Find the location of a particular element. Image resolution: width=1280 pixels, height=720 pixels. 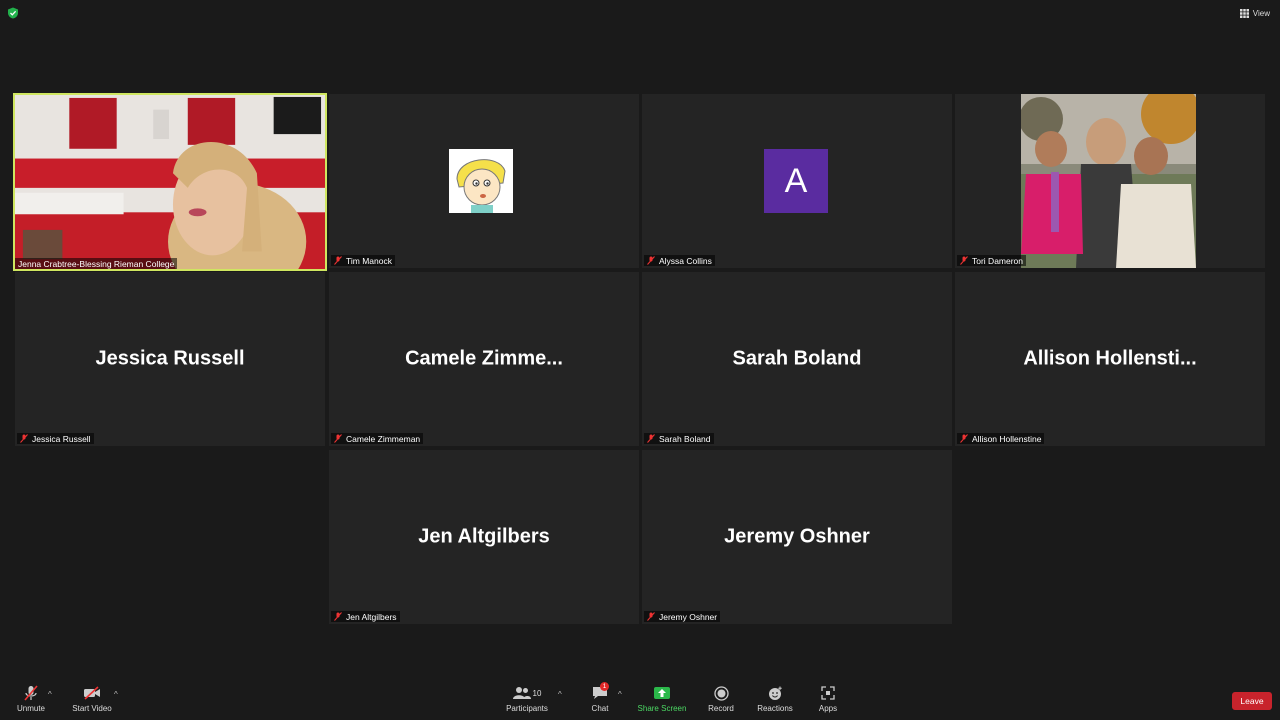

participant-name: Tori Dameron is located at coordinates (998, 260).